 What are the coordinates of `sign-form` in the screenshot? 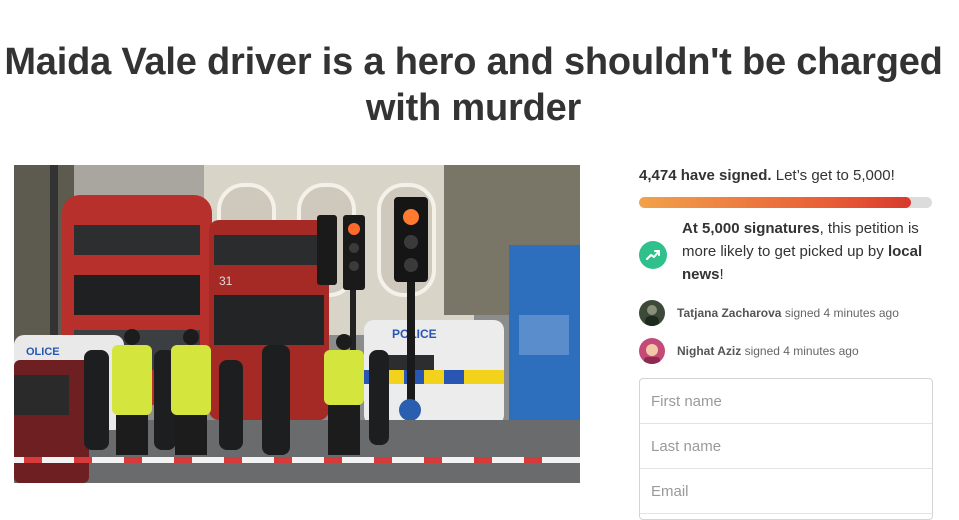 It's located at (786, 449).